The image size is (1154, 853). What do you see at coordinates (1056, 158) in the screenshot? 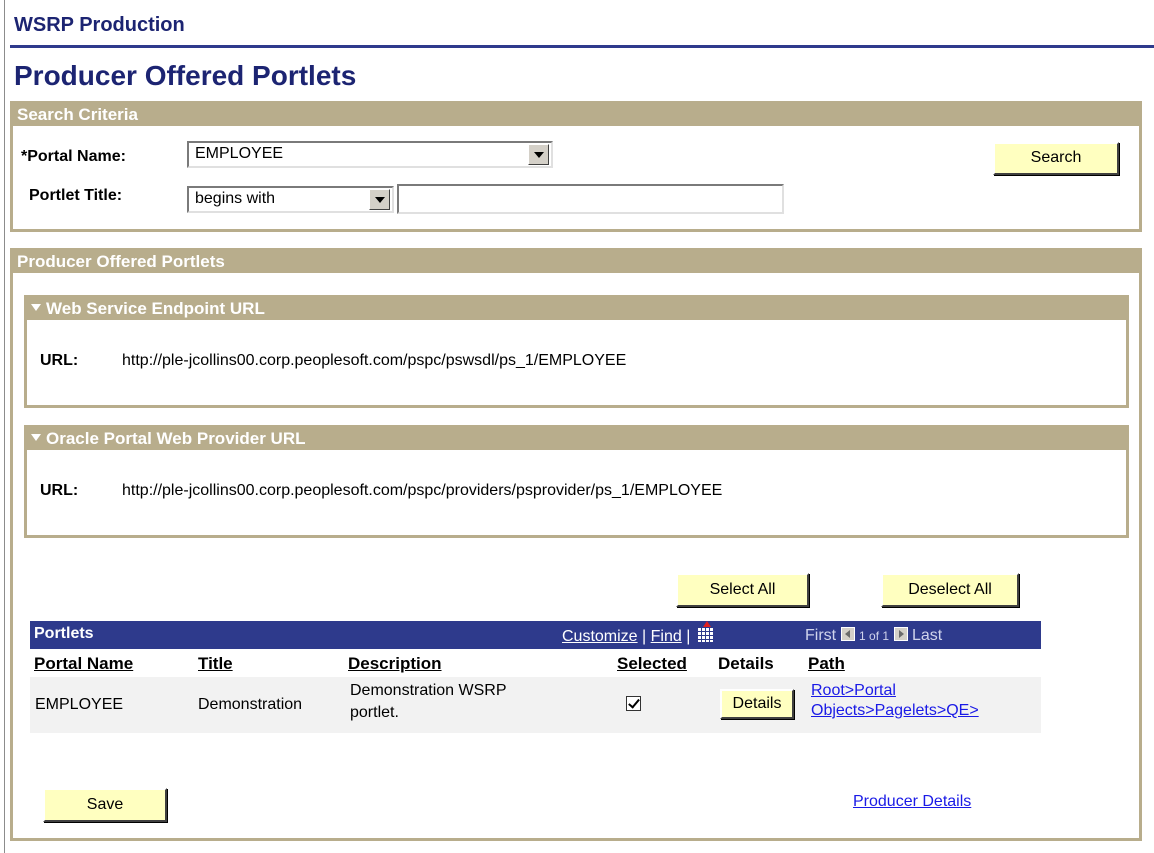
I see `search-button: Search` at bounding box center [1056, 158].